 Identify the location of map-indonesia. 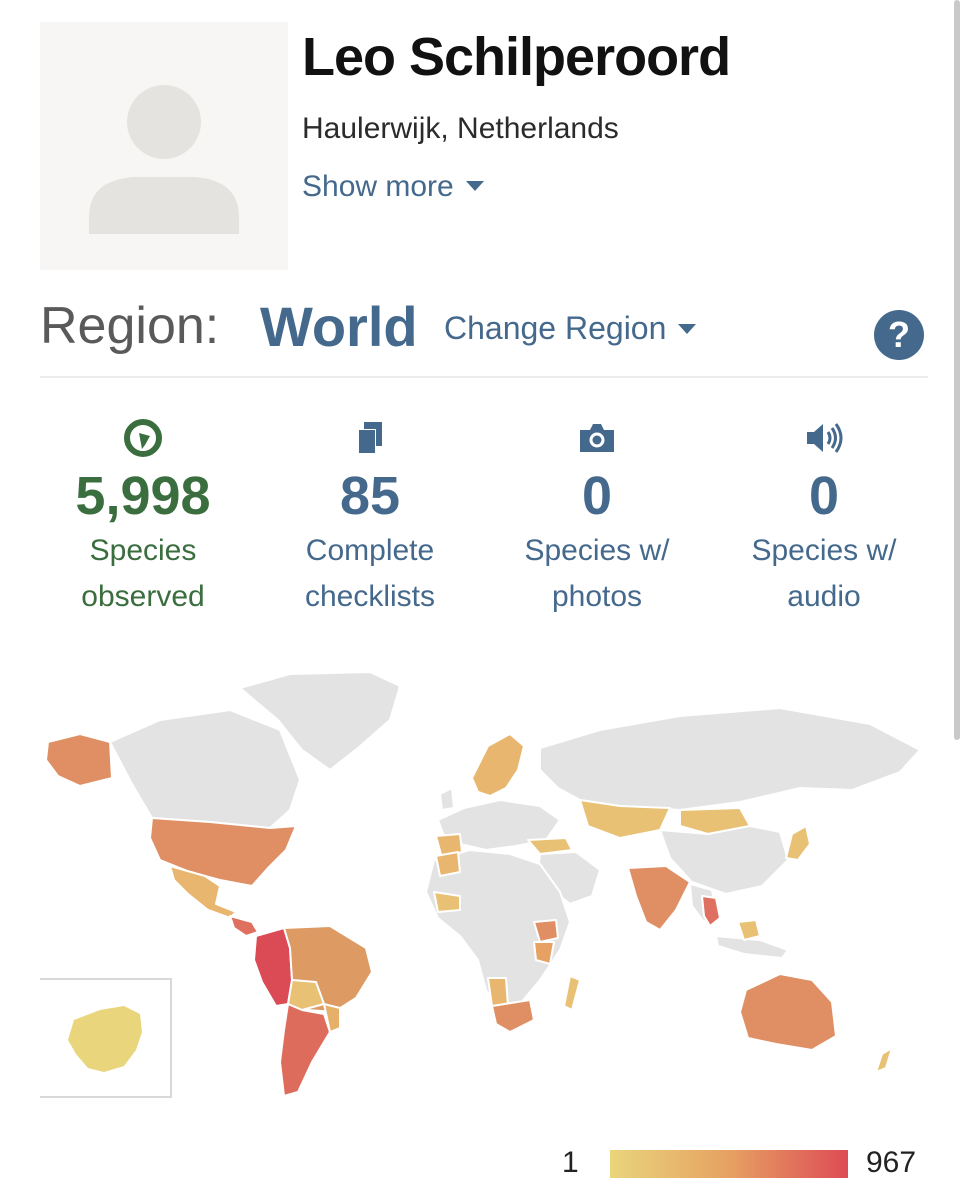
(752, 947).